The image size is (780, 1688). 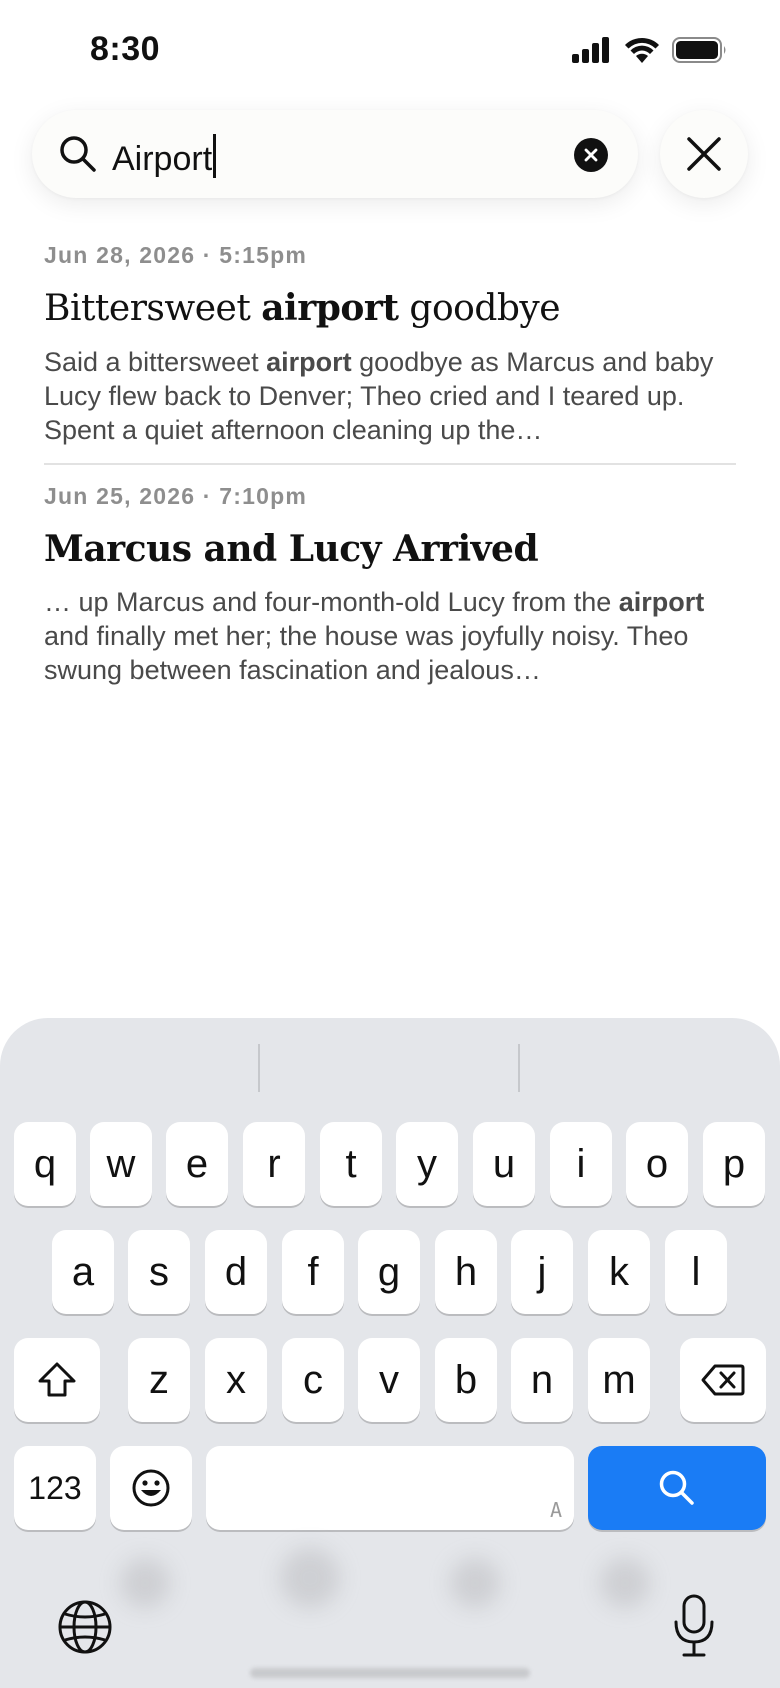 I want to click on key-e: e, so click(x=197, y=1164).